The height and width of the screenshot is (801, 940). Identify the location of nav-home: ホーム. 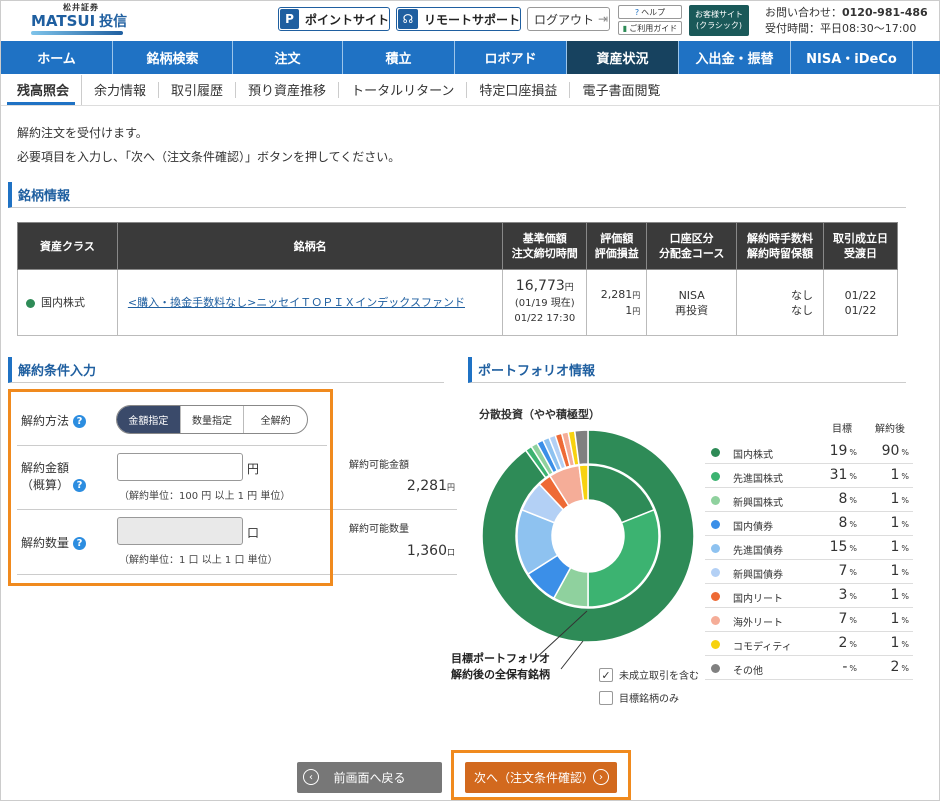
(57, 57).